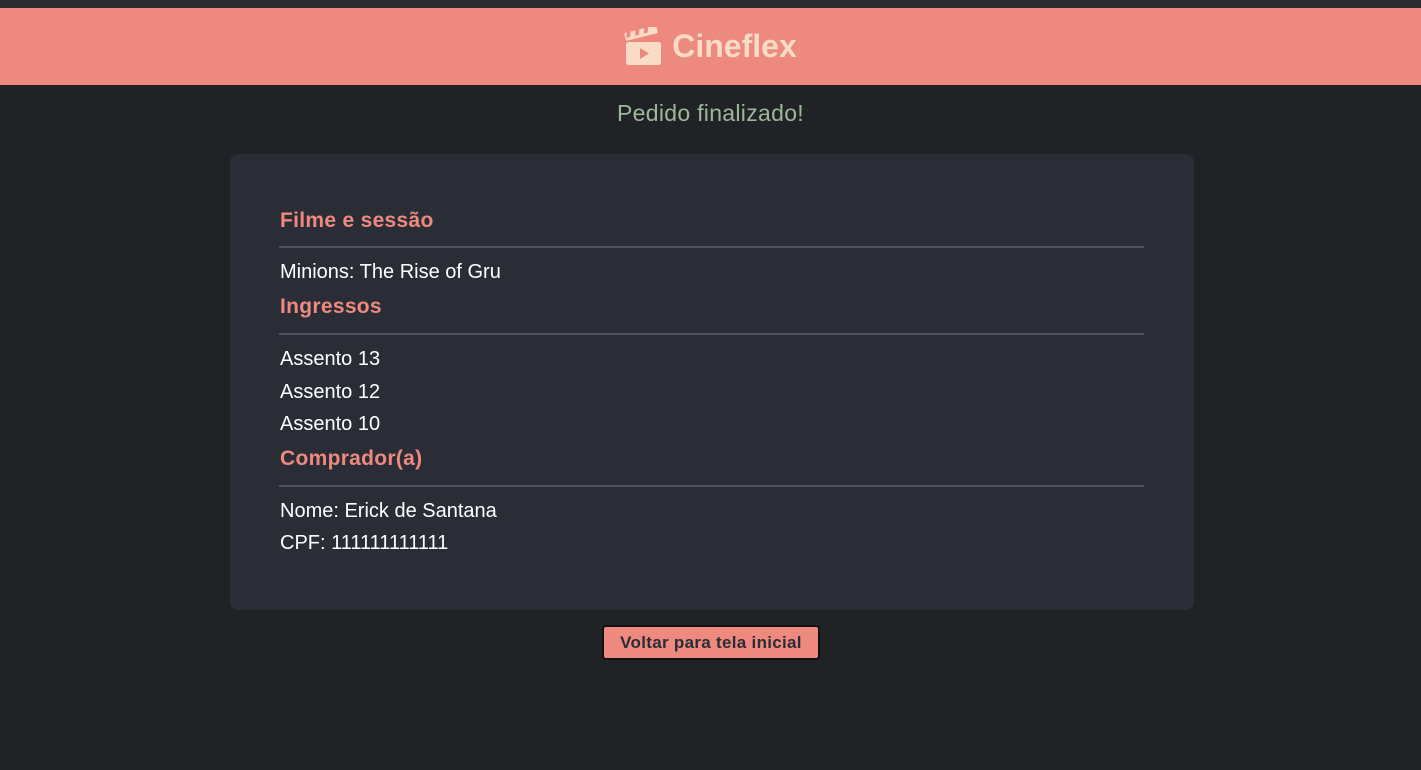 The width and height of the screenshot is (1421, 770). I want to click on tickets-section-title: Ingressos, so click(331, 306).